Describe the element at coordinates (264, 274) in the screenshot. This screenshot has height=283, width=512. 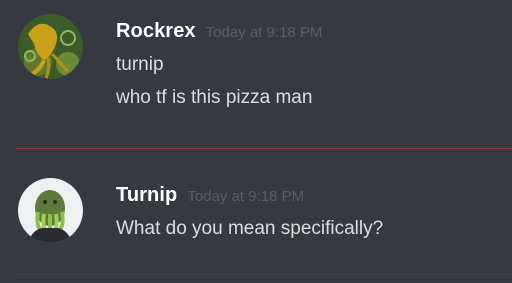
I see `message-divider` at that location.